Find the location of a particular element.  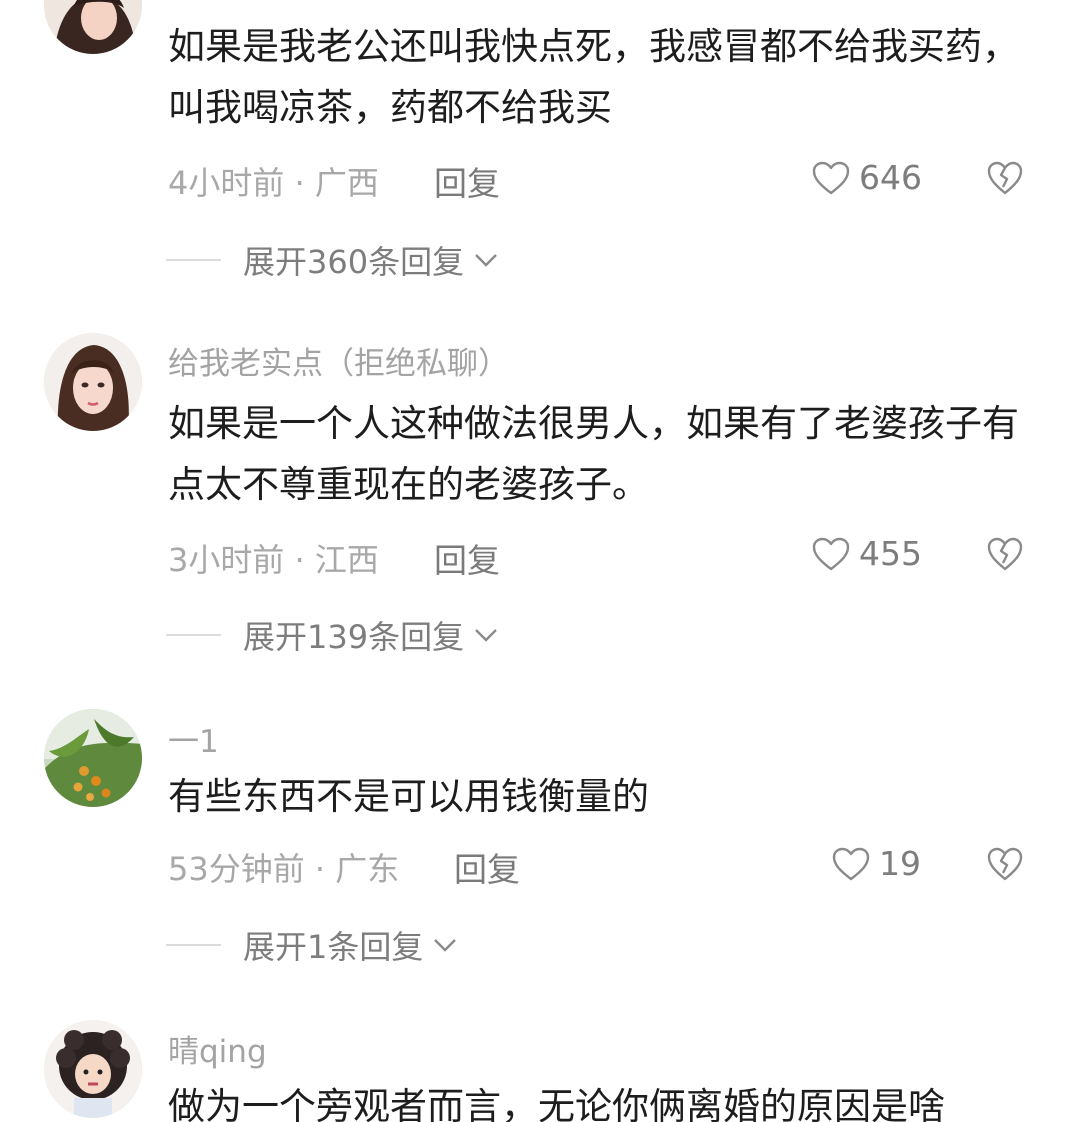

expand-replies-button: 展开360条回复 is located at coordinates (333, 260).